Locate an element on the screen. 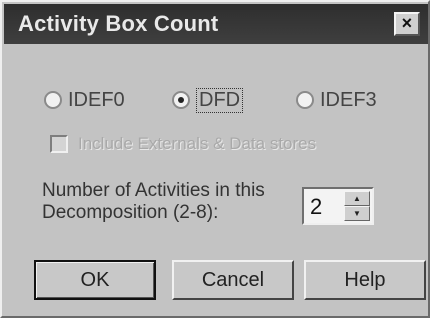 This screenshot has height=318, width=430. title-bar: Activity Box Count × is located at coordinates (216, 24).